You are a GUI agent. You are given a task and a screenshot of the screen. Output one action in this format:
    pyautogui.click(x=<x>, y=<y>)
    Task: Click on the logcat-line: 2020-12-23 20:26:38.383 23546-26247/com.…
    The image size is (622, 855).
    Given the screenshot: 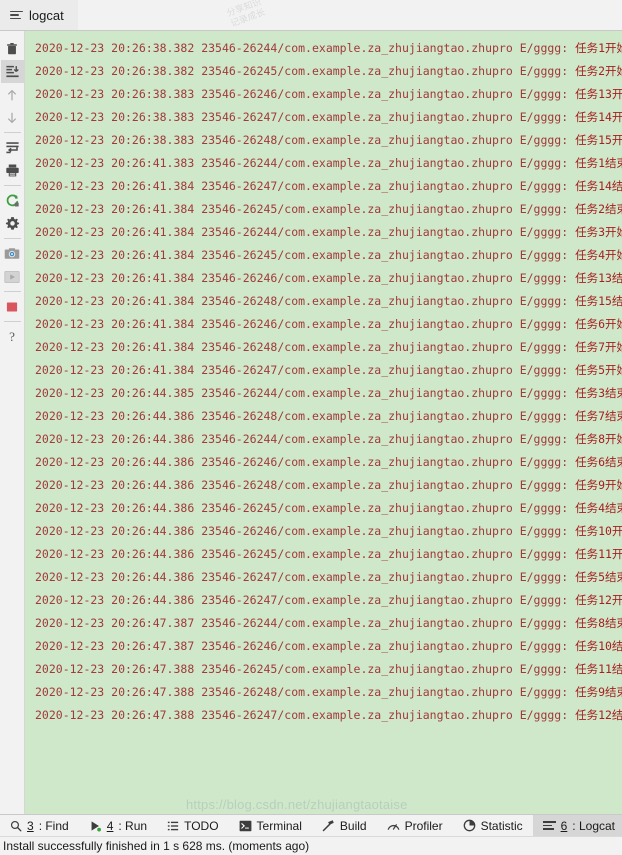 What is the action you would take?
    pyautogui.click(x=323, y=117)
    